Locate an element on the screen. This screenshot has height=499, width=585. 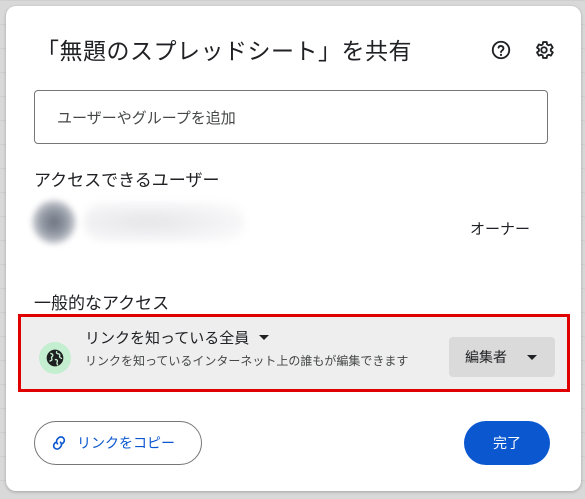
general-access-selected: リンクを知っている全員 is located at coordinates (167, 338).